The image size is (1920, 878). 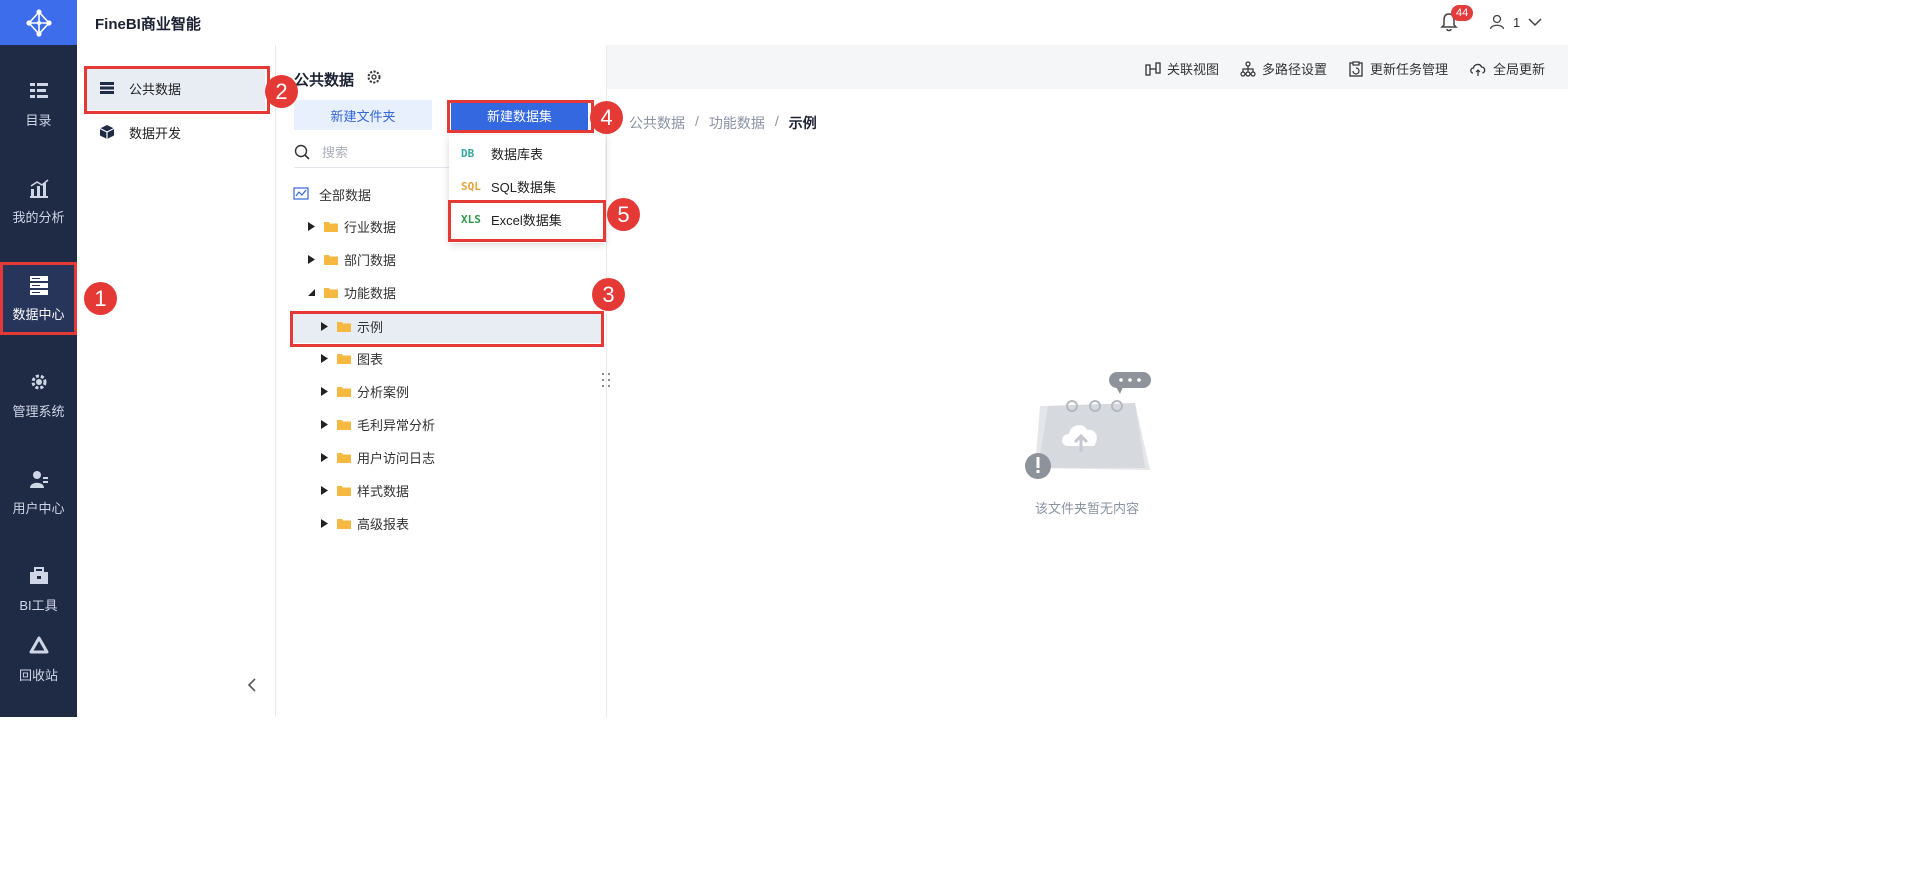 What do you see at coordinates (370, 260) in the screenshot?
I see `tree-label: 部门数据` at bounding box center [370, 260].